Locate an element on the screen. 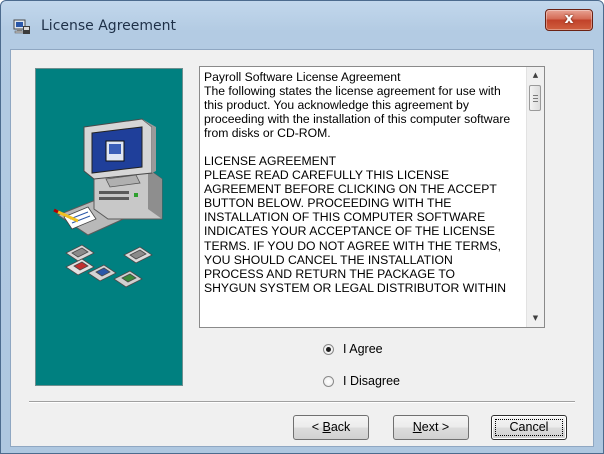  back-button: < Back is located at coordinates (331, 427).